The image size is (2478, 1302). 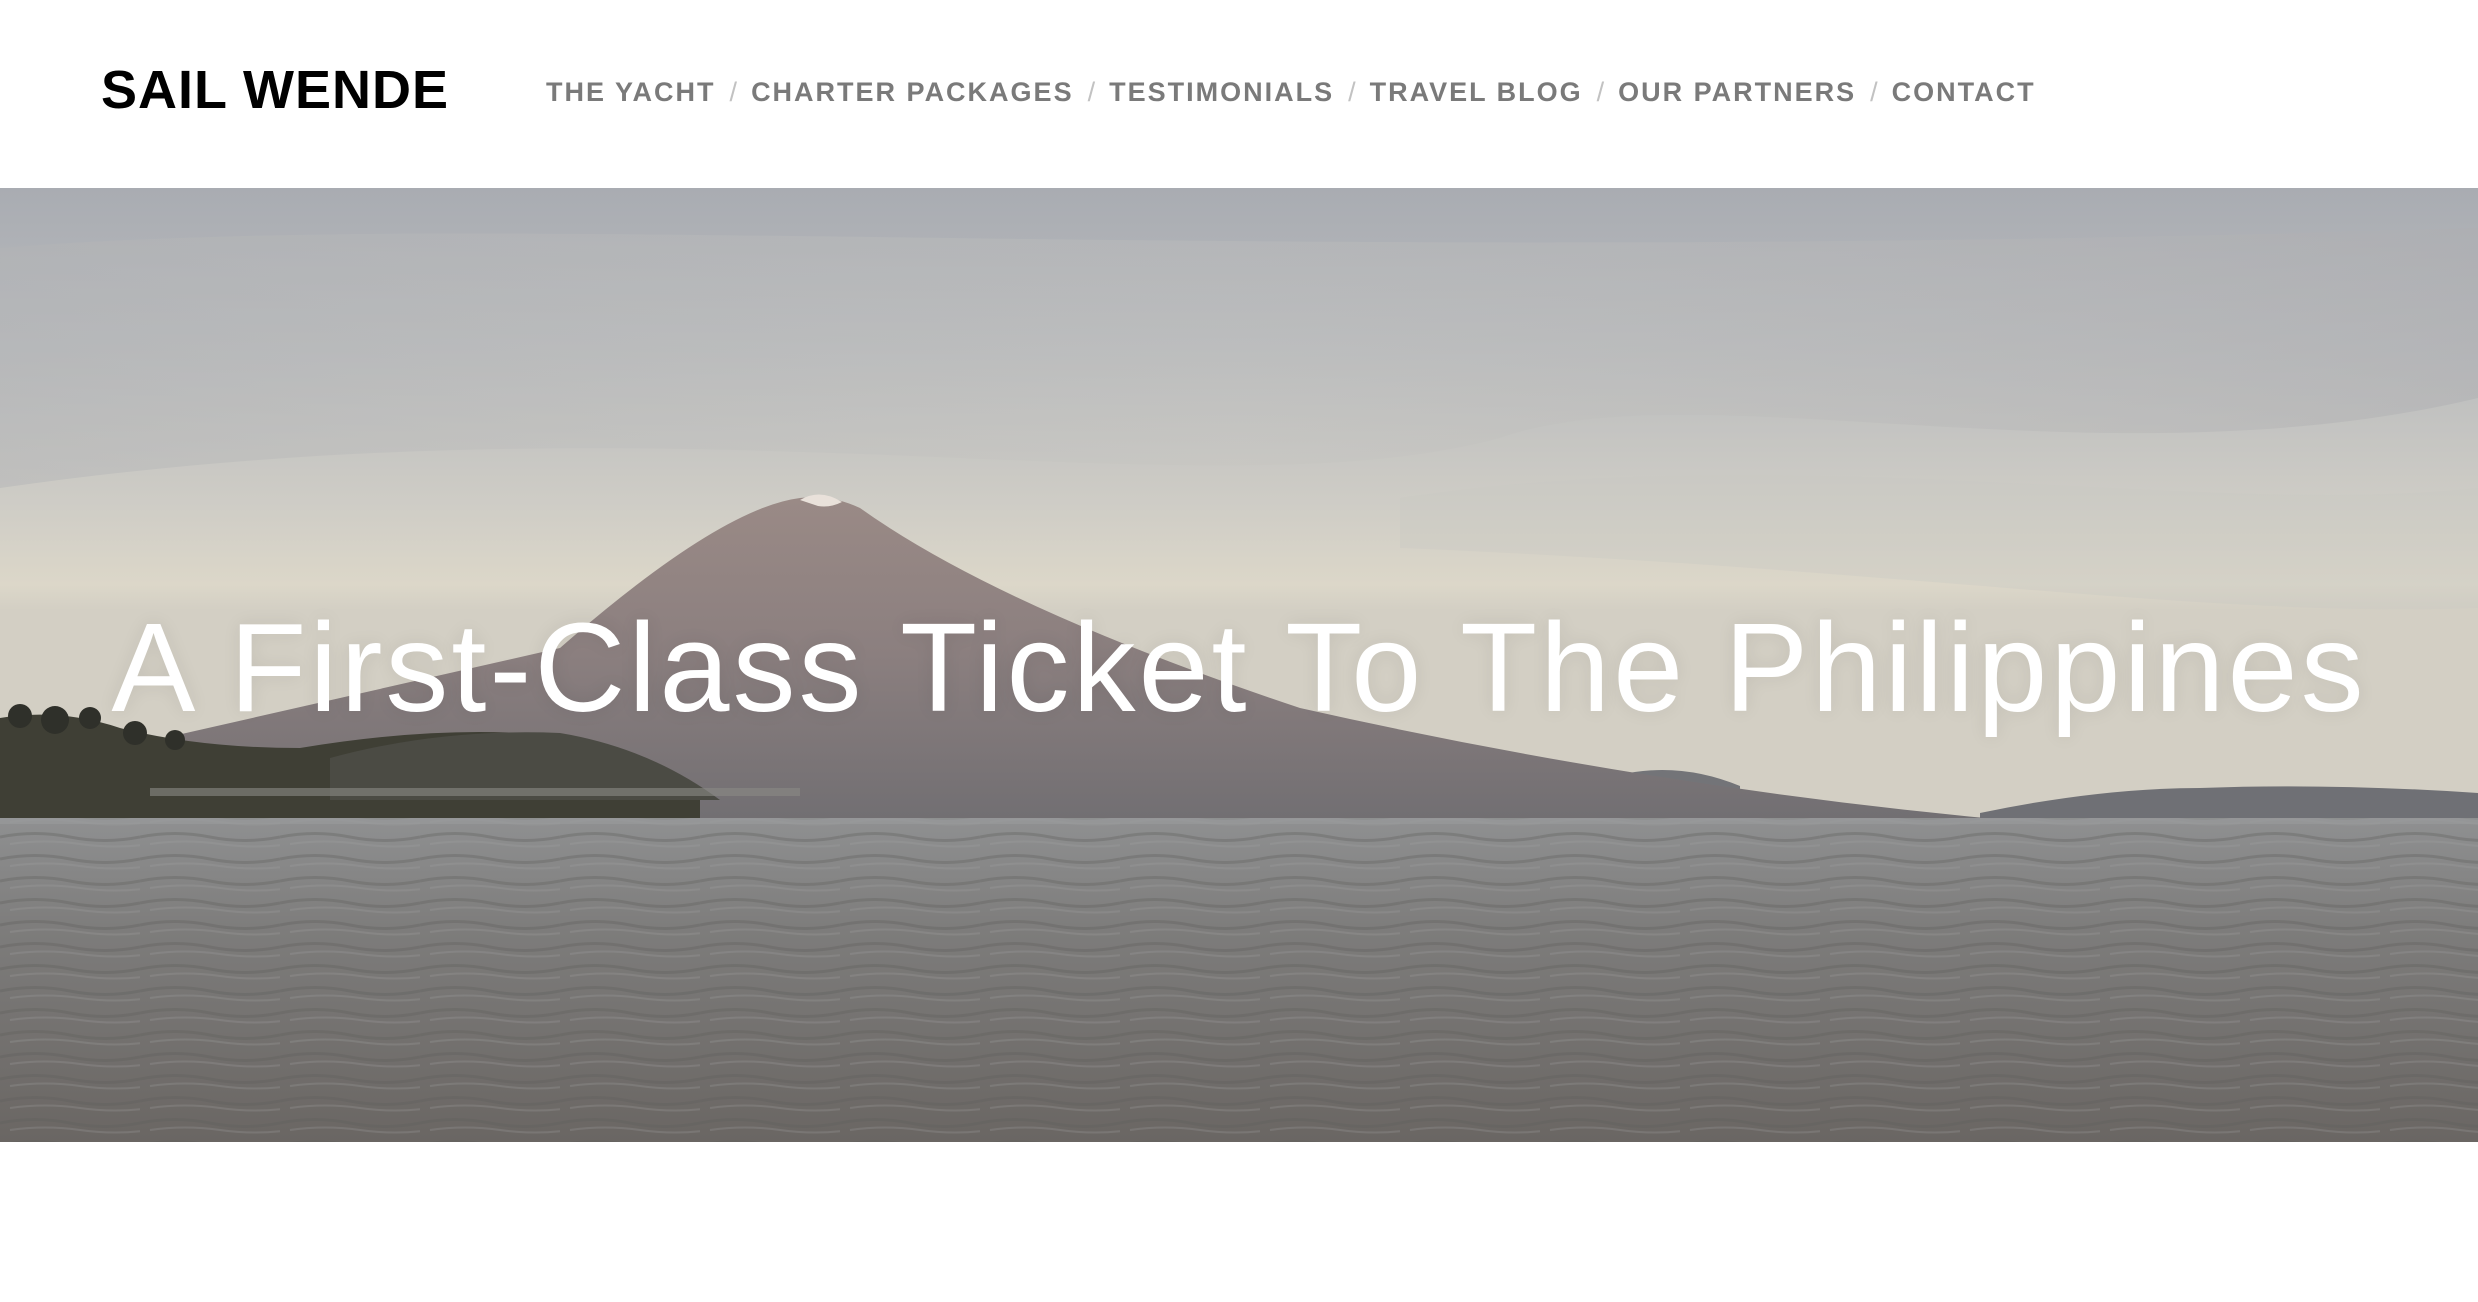 I want to click on nav-link-the-yacht: THE YACHT, so click(x=631, y=92).